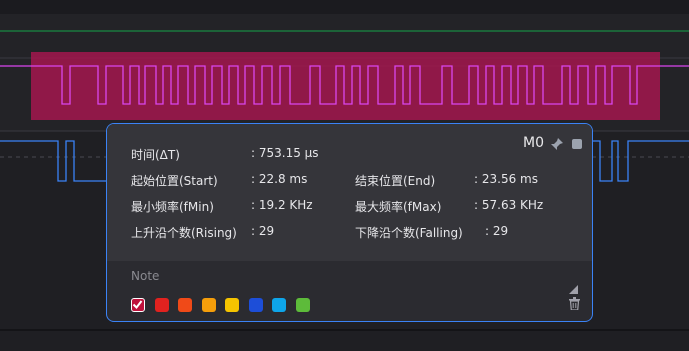  What do you see at coordinates (577, 145) in the screenshot?
I see `copy-icon` at bounding box center [577, 145].